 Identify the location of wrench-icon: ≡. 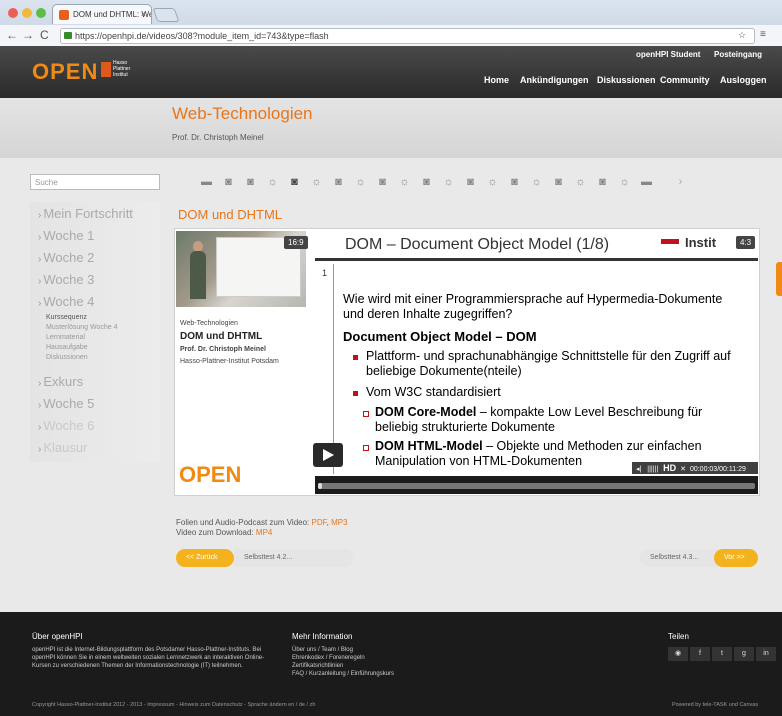
(763, 35).